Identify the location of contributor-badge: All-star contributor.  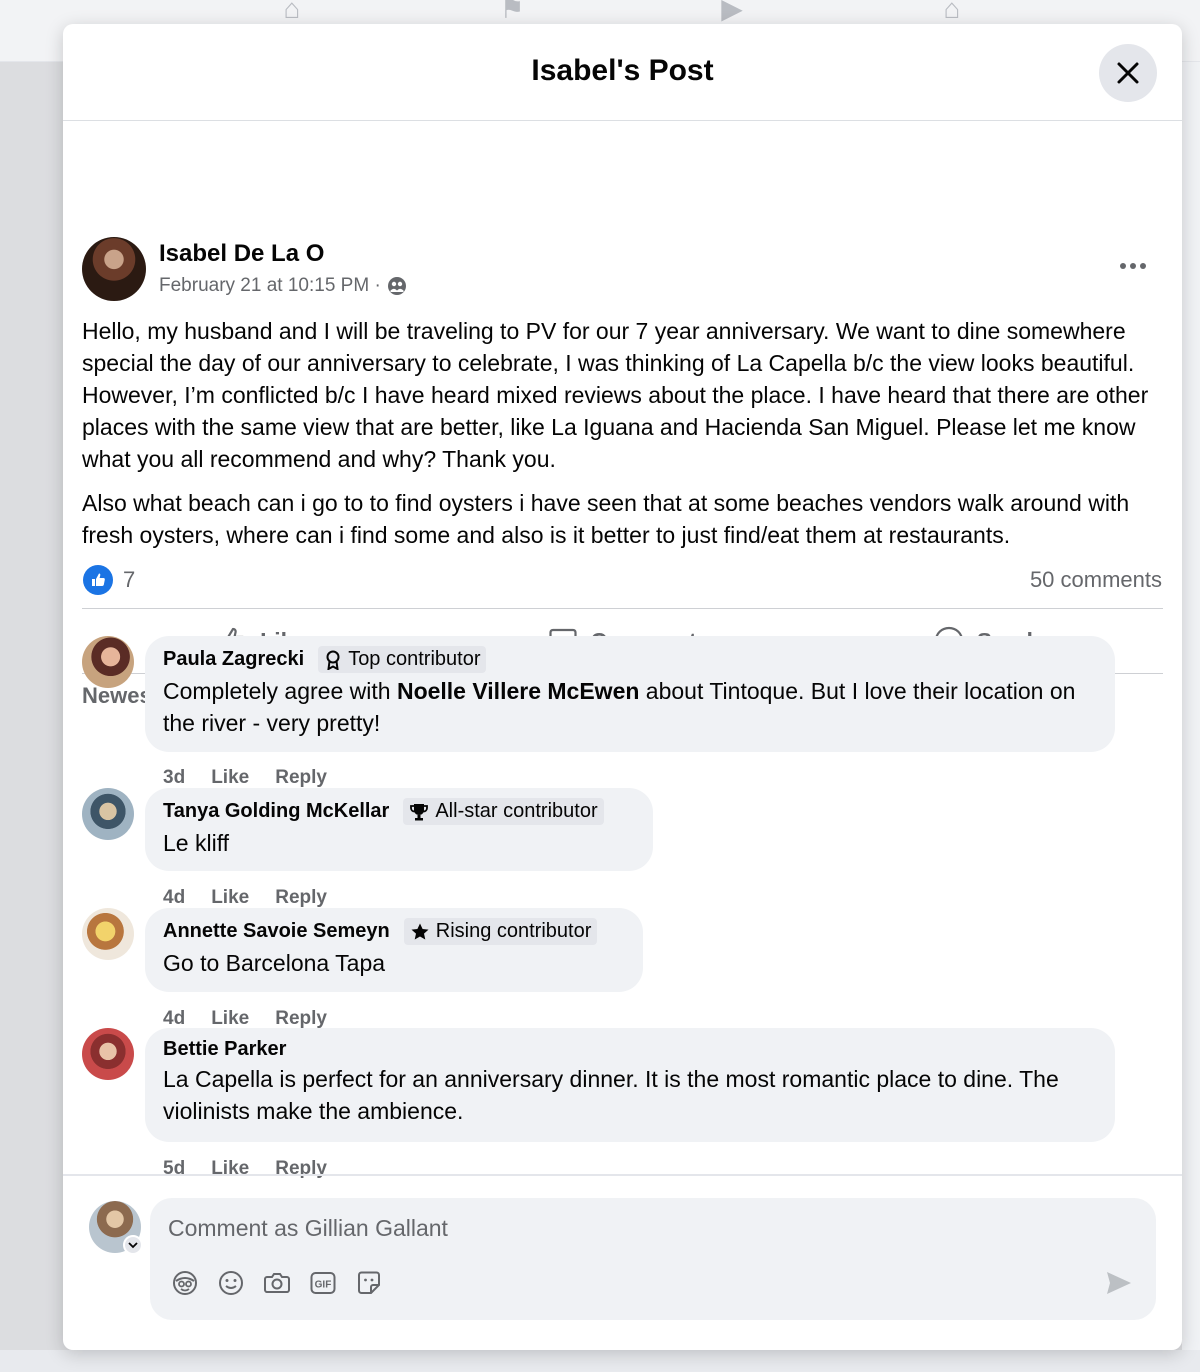
(503, 811).